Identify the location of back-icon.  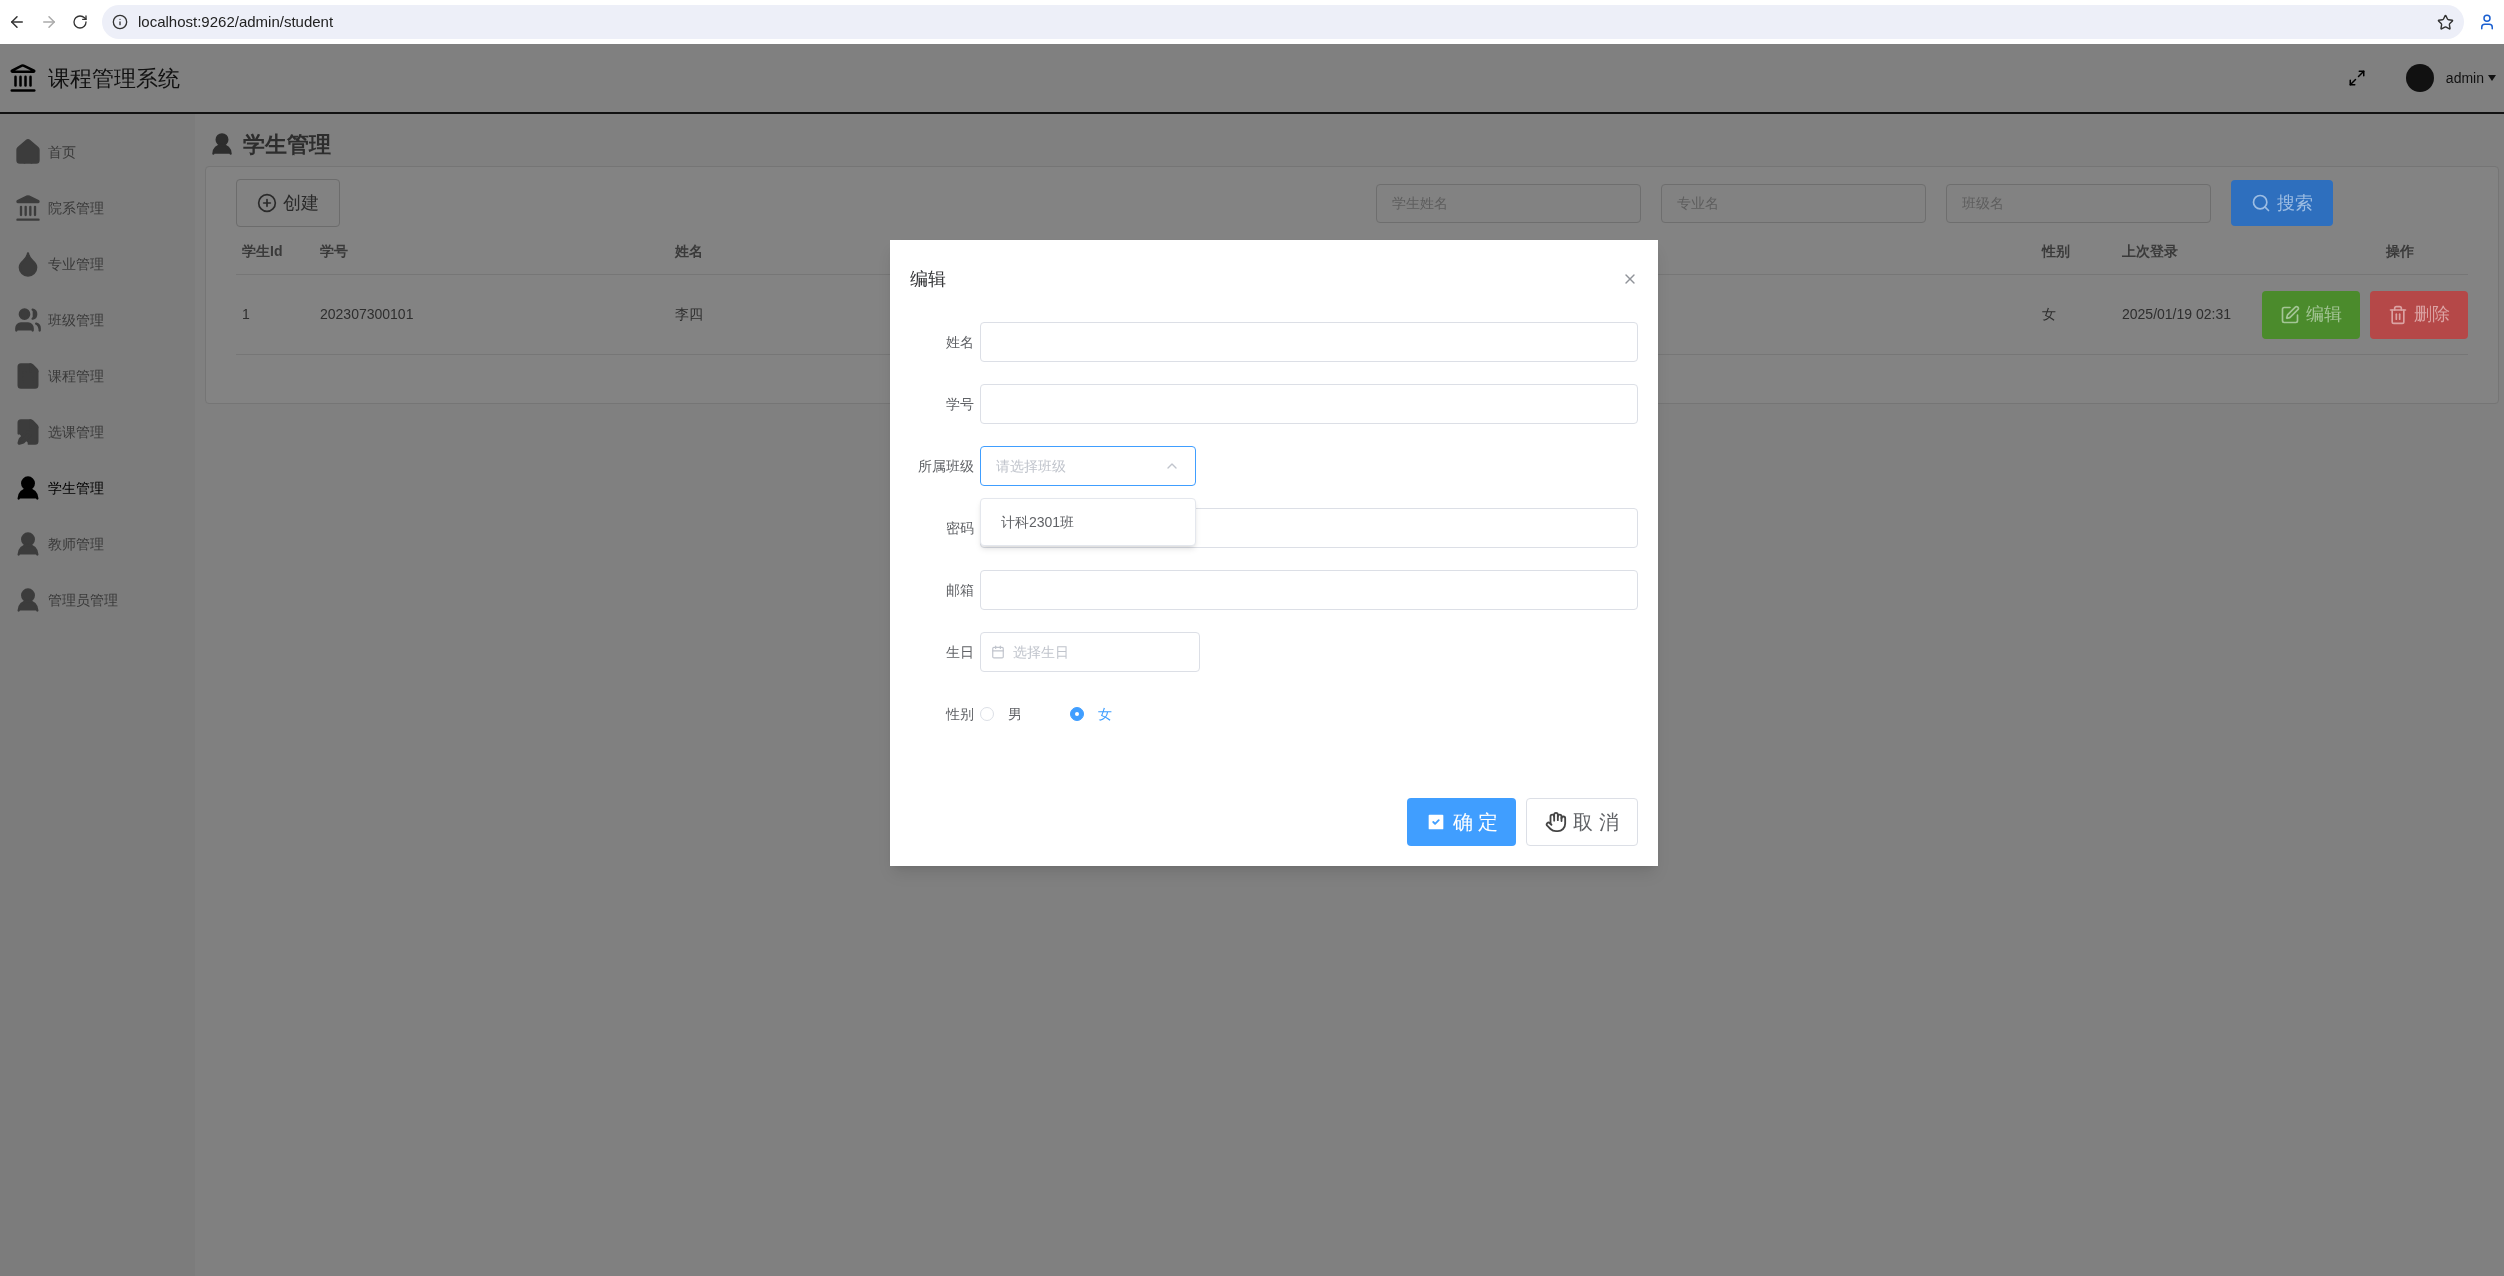
(17, 22).